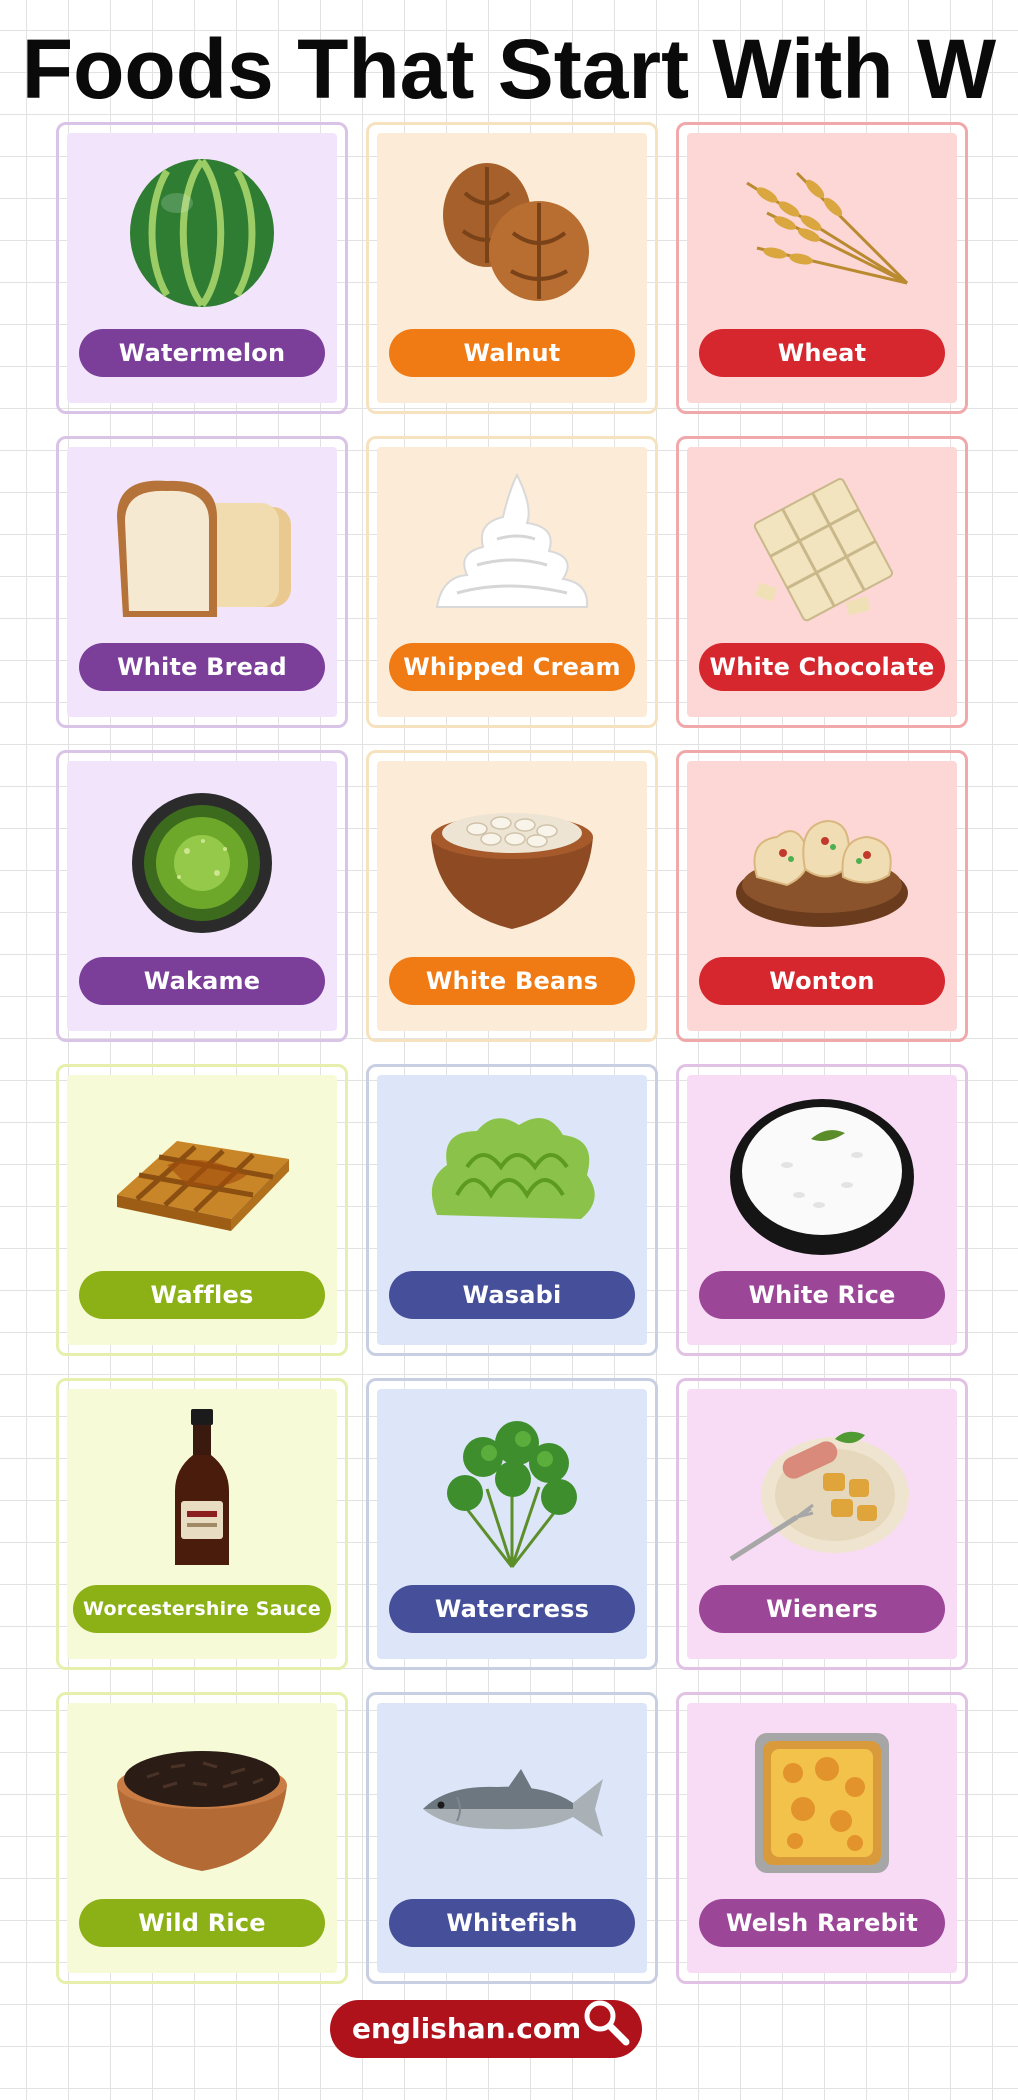 This screenshot has width=1018, height=2100. What do you see at coordinates (822, 233) in the screenshot?
I see `wheat-icon` at bounding box center [822, 233].